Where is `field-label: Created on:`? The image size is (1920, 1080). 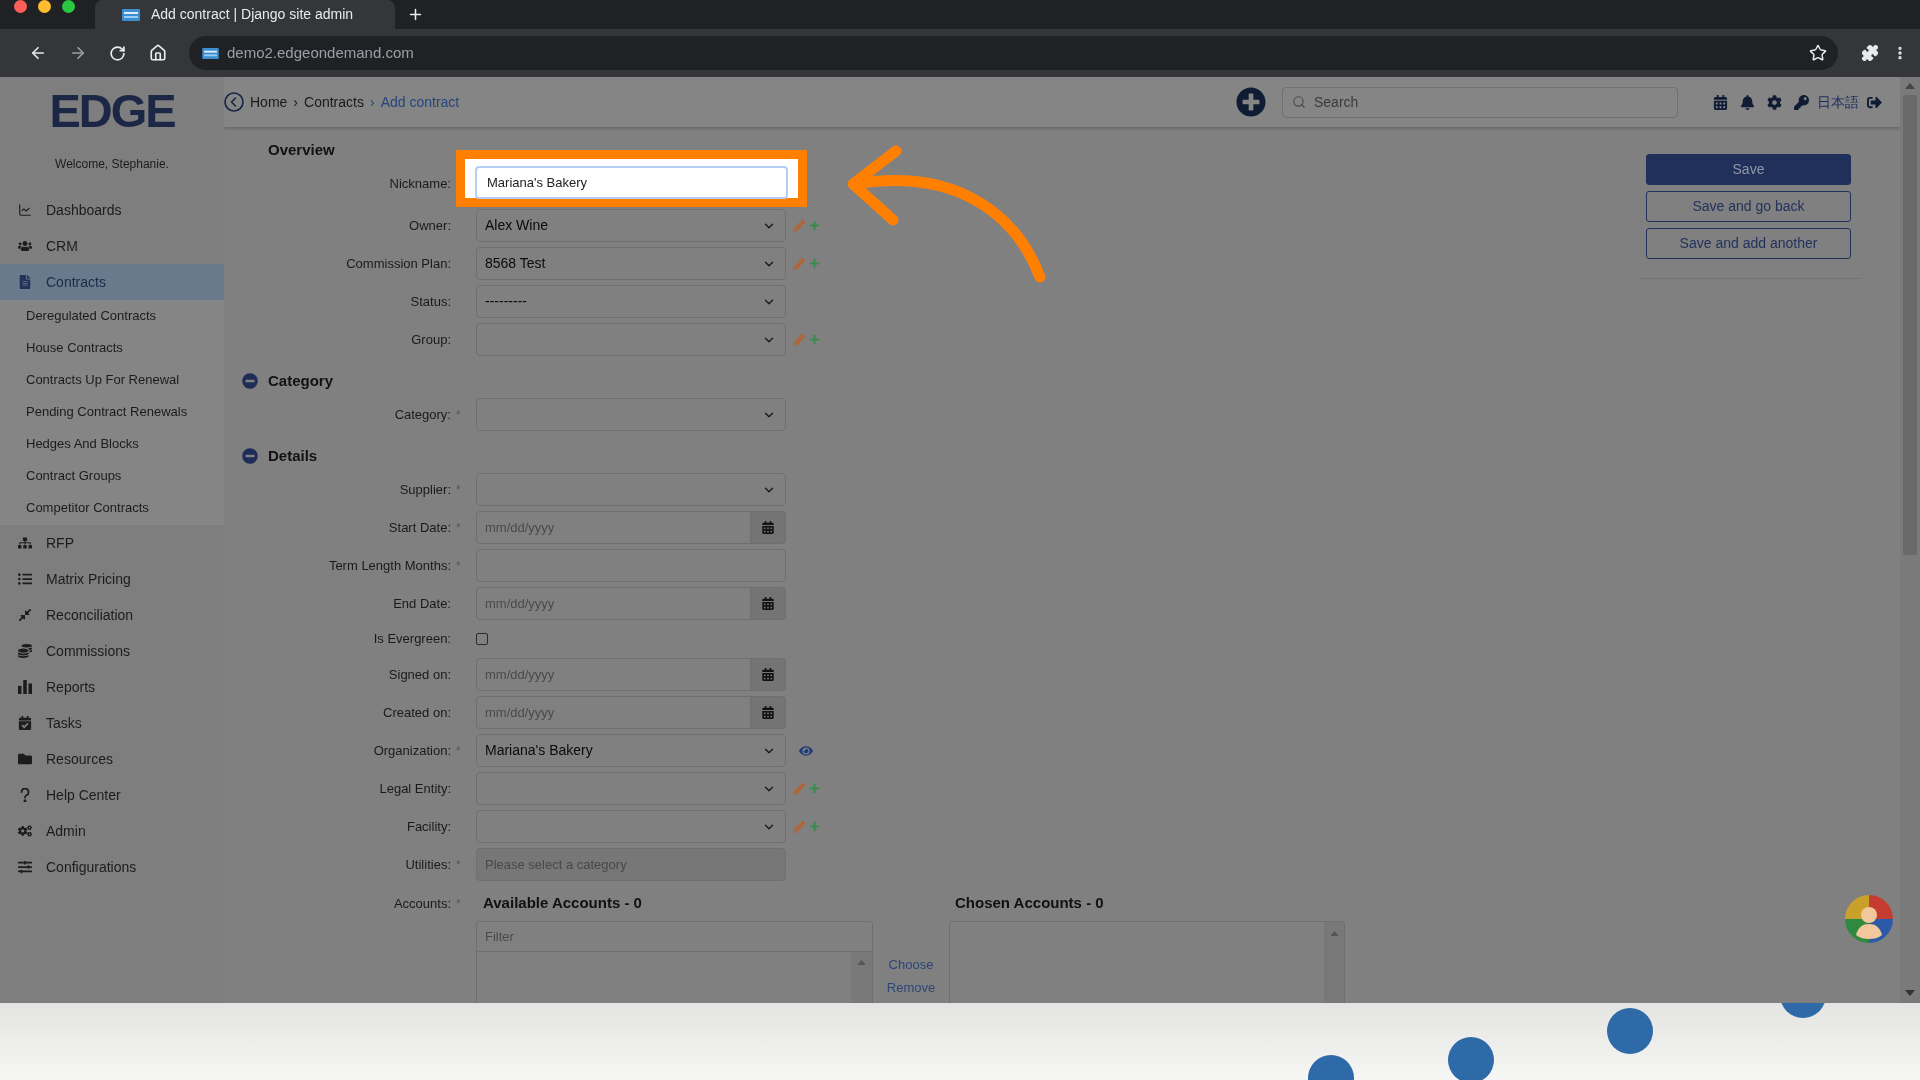 field-label: Created on: is located at coordinates (417, 712).